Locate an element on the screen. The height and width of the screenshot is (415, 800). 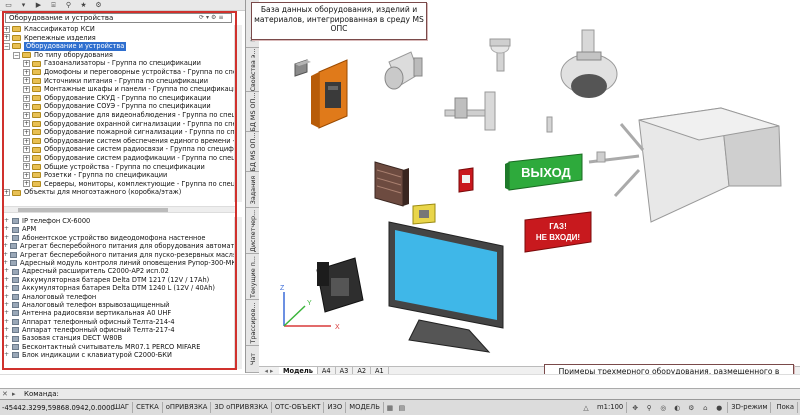
star-icon: ★ is located at coordinates (83, 5).